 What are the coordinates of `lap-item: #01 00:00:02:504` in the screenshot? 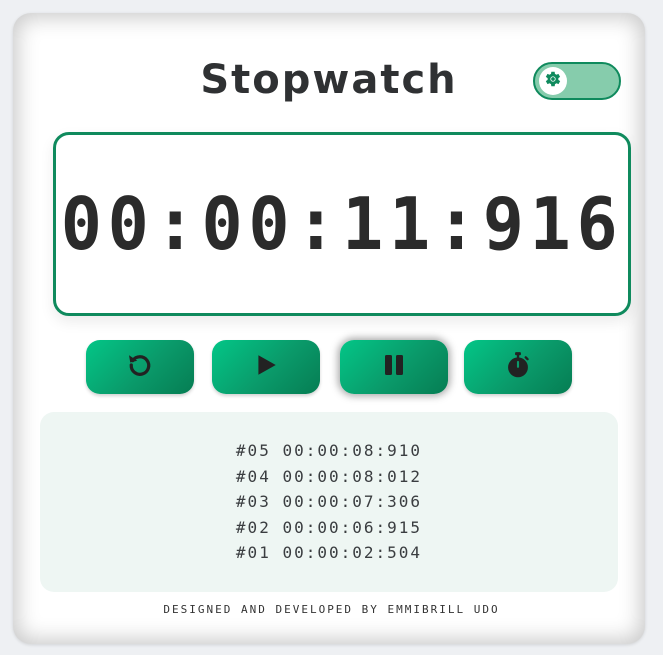 It's located at (329, 553).